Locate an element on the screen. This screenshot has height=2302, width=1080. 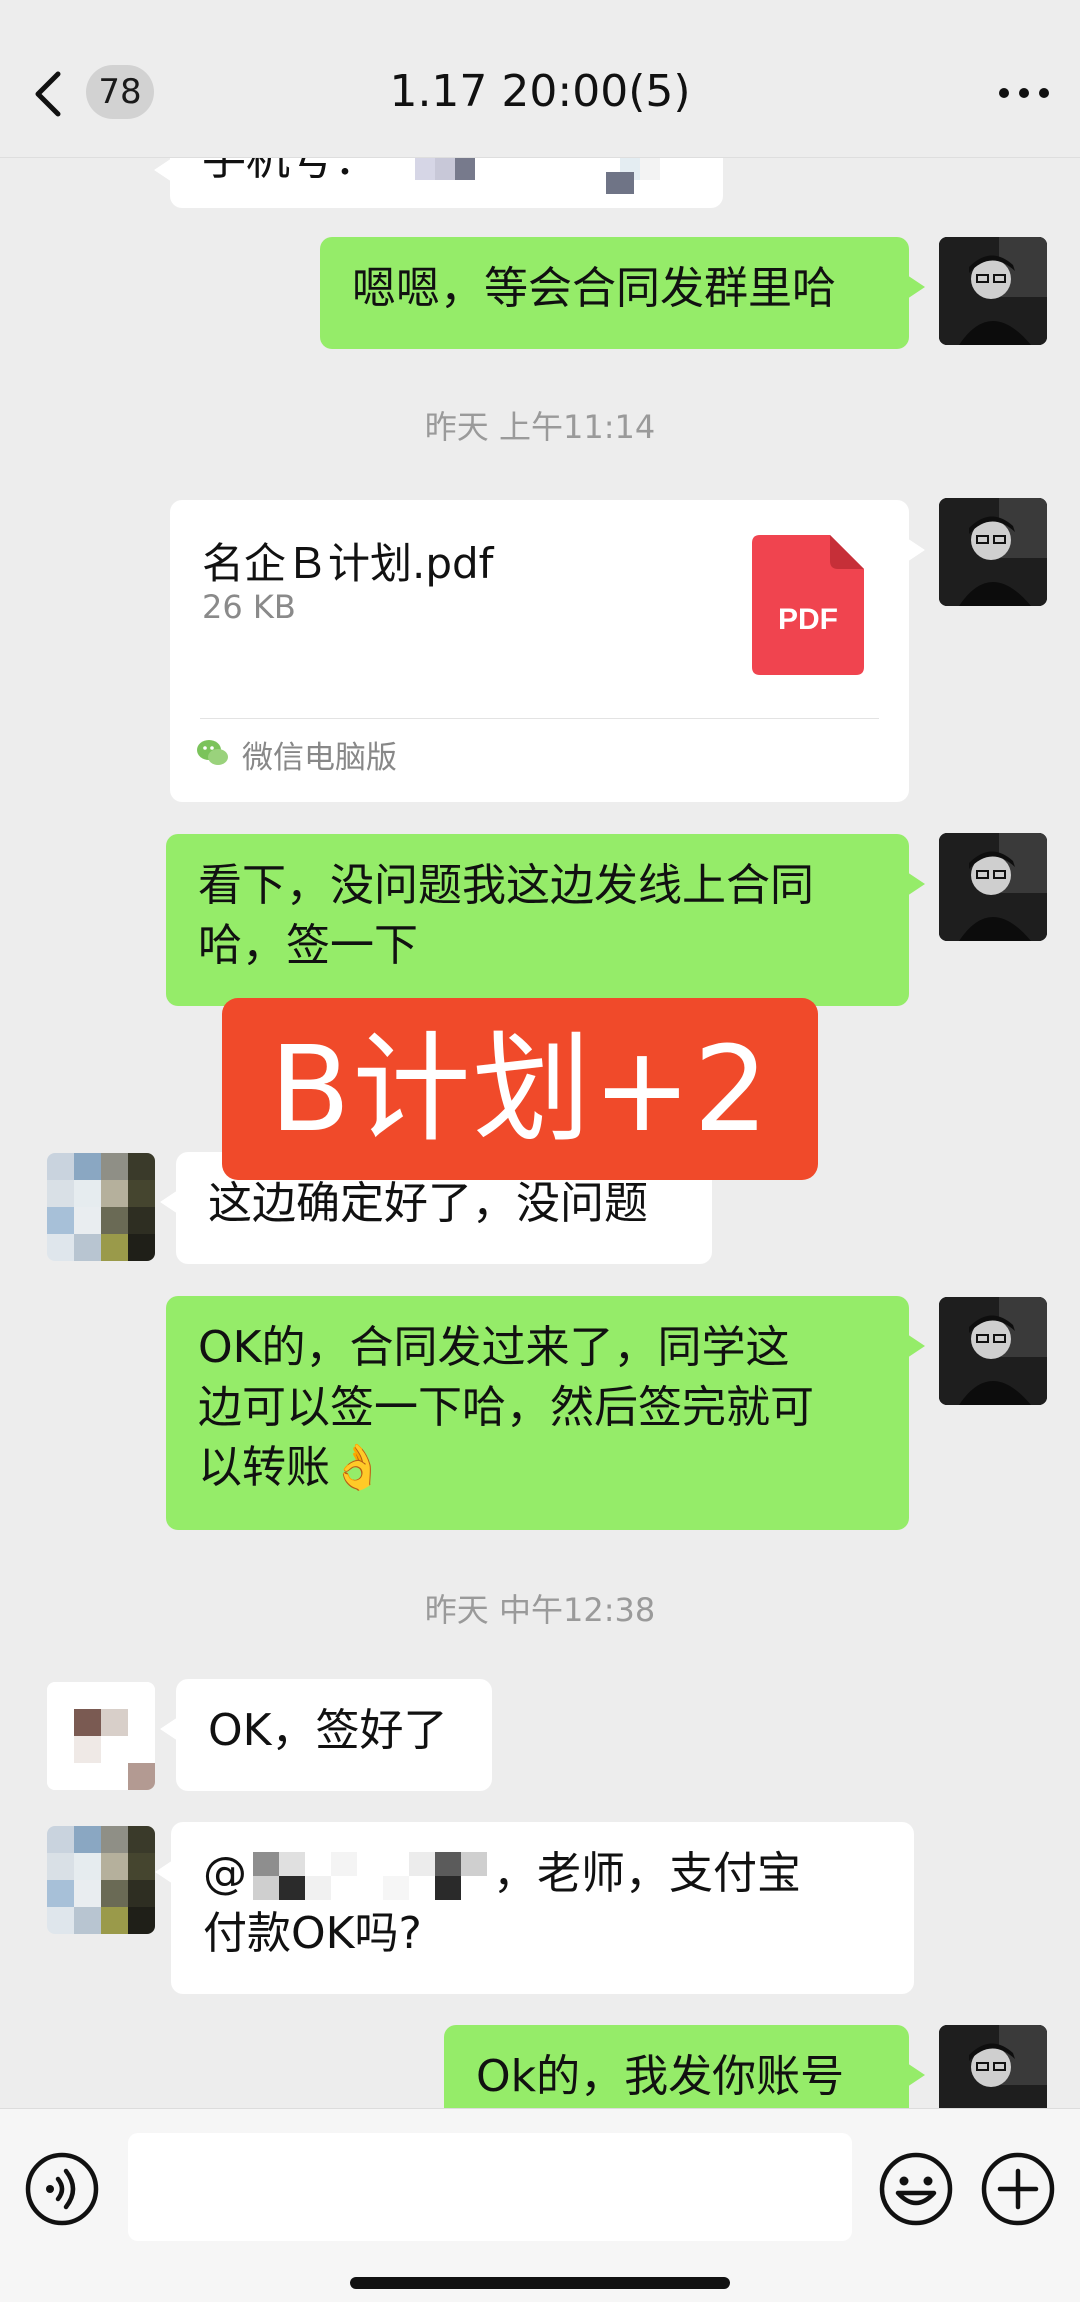
message-text: OK的，合同发过来了，同学这 is located at coordinates (494, 1347).